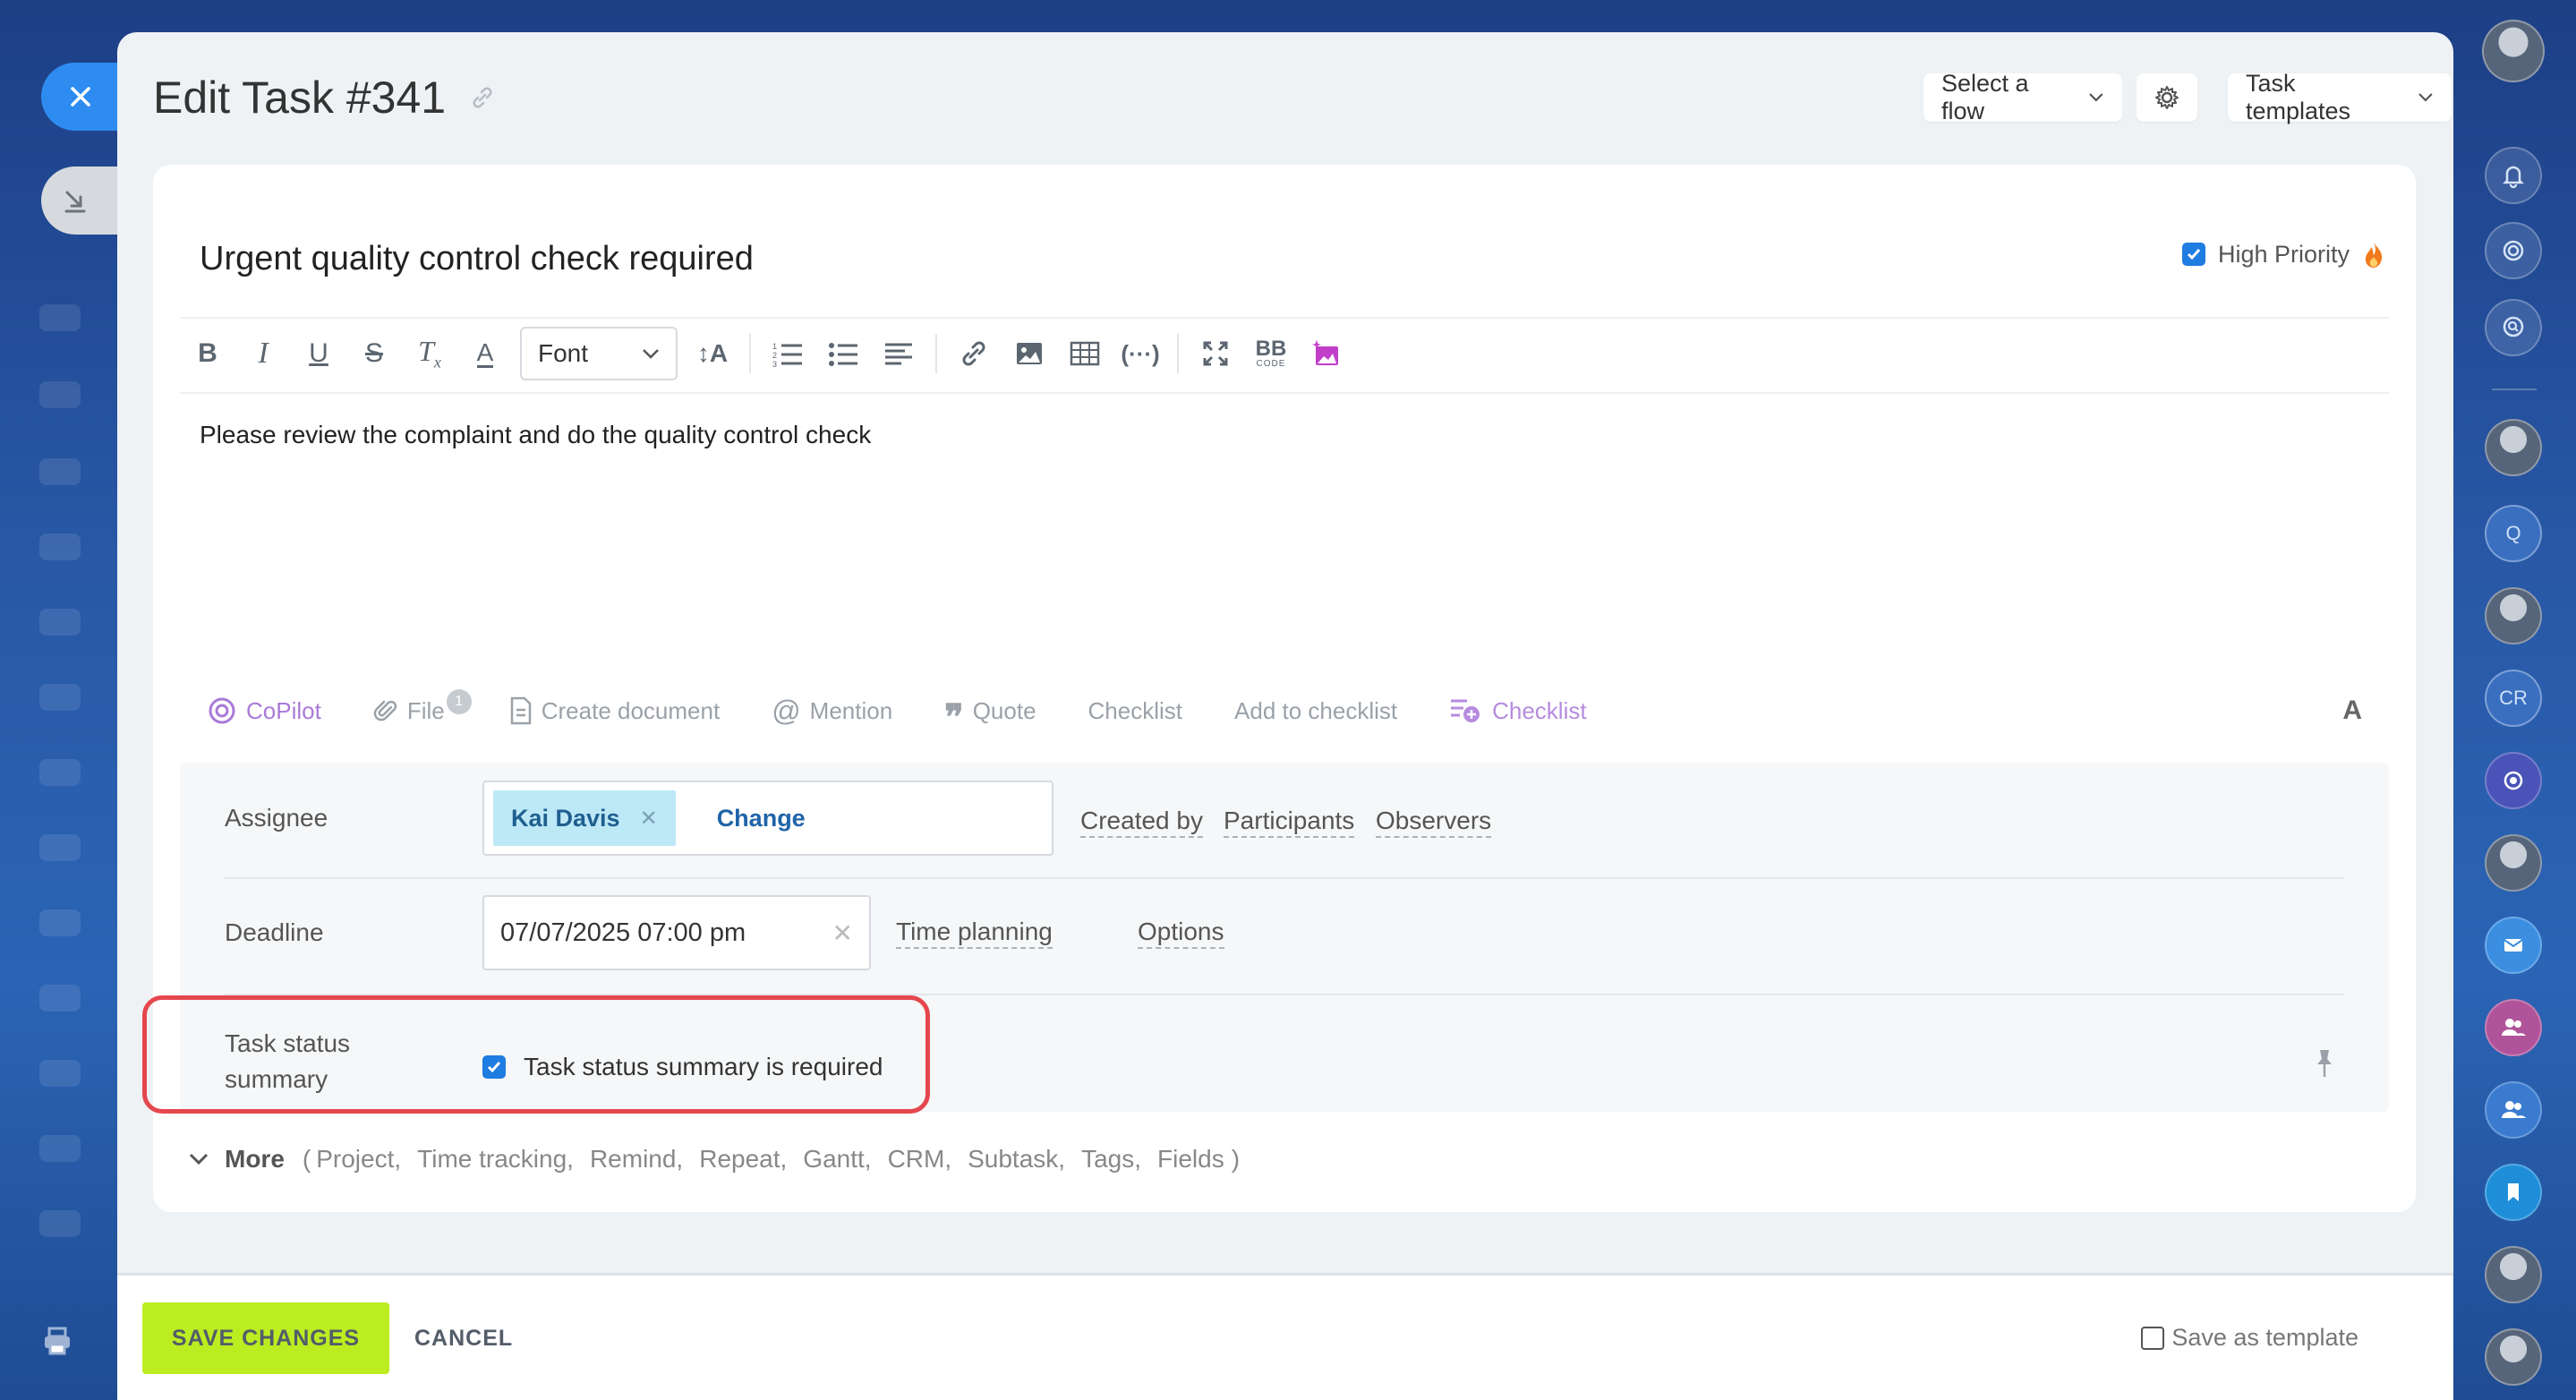 The image size is (2576, 1400). I want to click on bullet-list-button, so click(843, 353).